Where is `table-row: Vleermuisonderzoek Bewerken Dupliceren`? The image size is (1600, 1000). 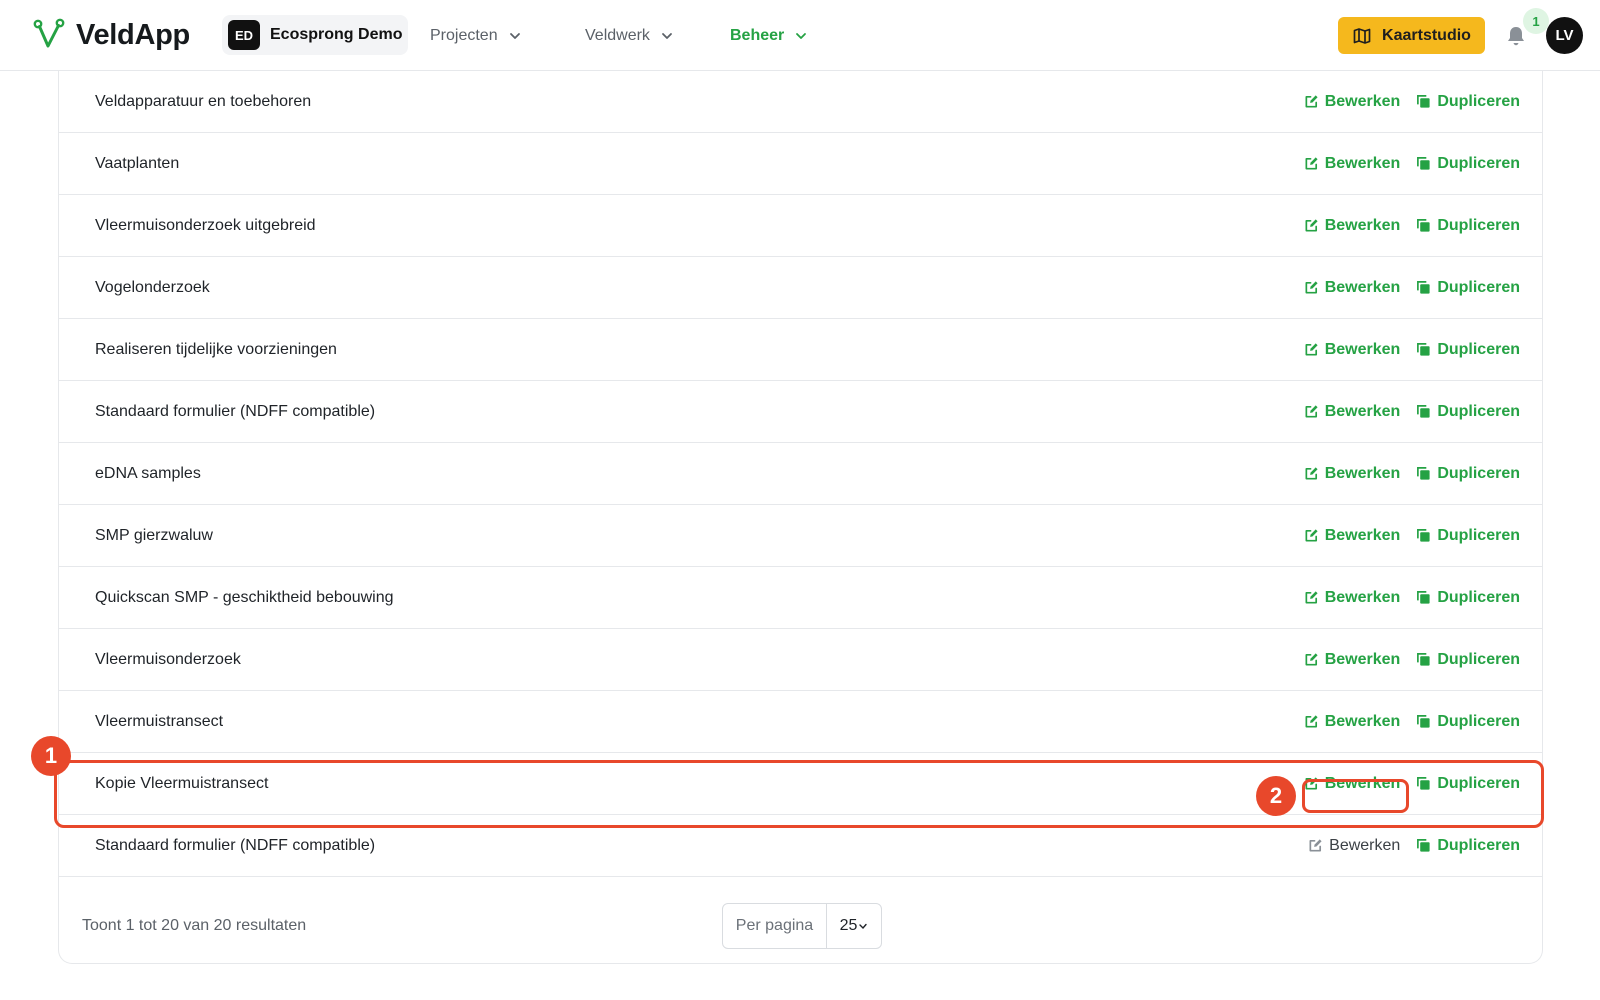
table-row: Vleermuisonderzoek Bewerken Dupliceren is located at coordinates (800, 660).